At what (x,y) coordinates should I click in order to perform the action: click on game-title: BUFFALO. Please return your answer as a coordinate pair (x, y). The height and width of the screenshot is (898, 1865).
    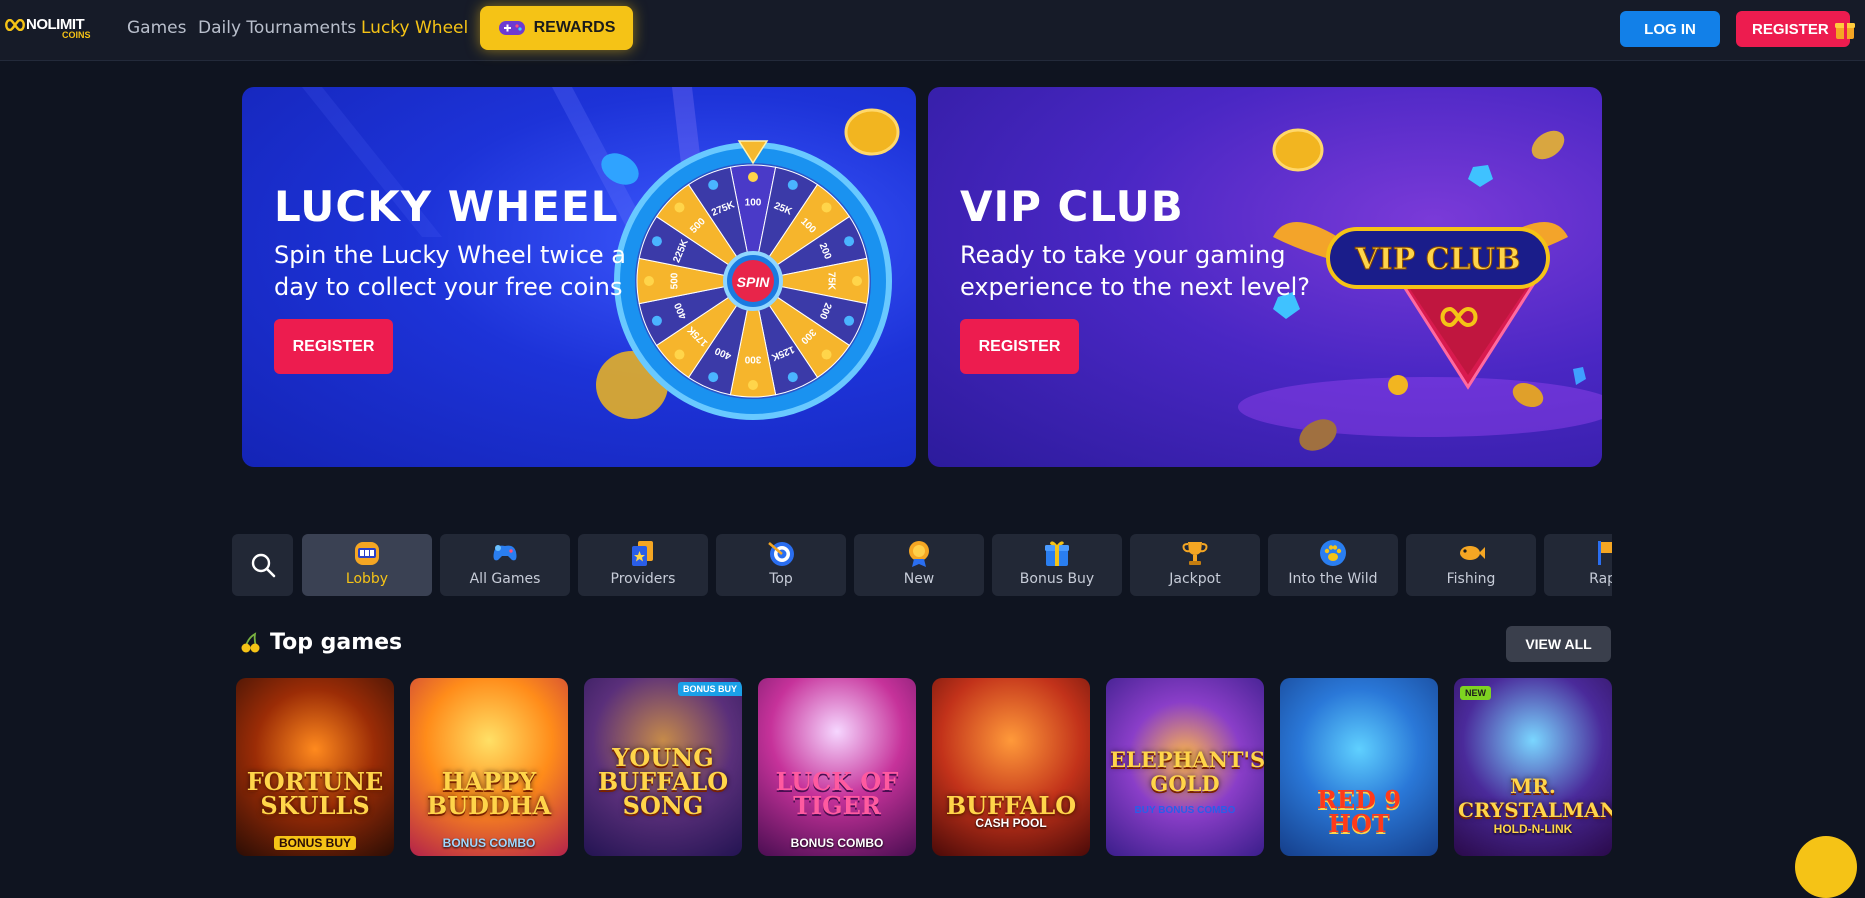
    Looking at the image, I should click on (1011, 805).